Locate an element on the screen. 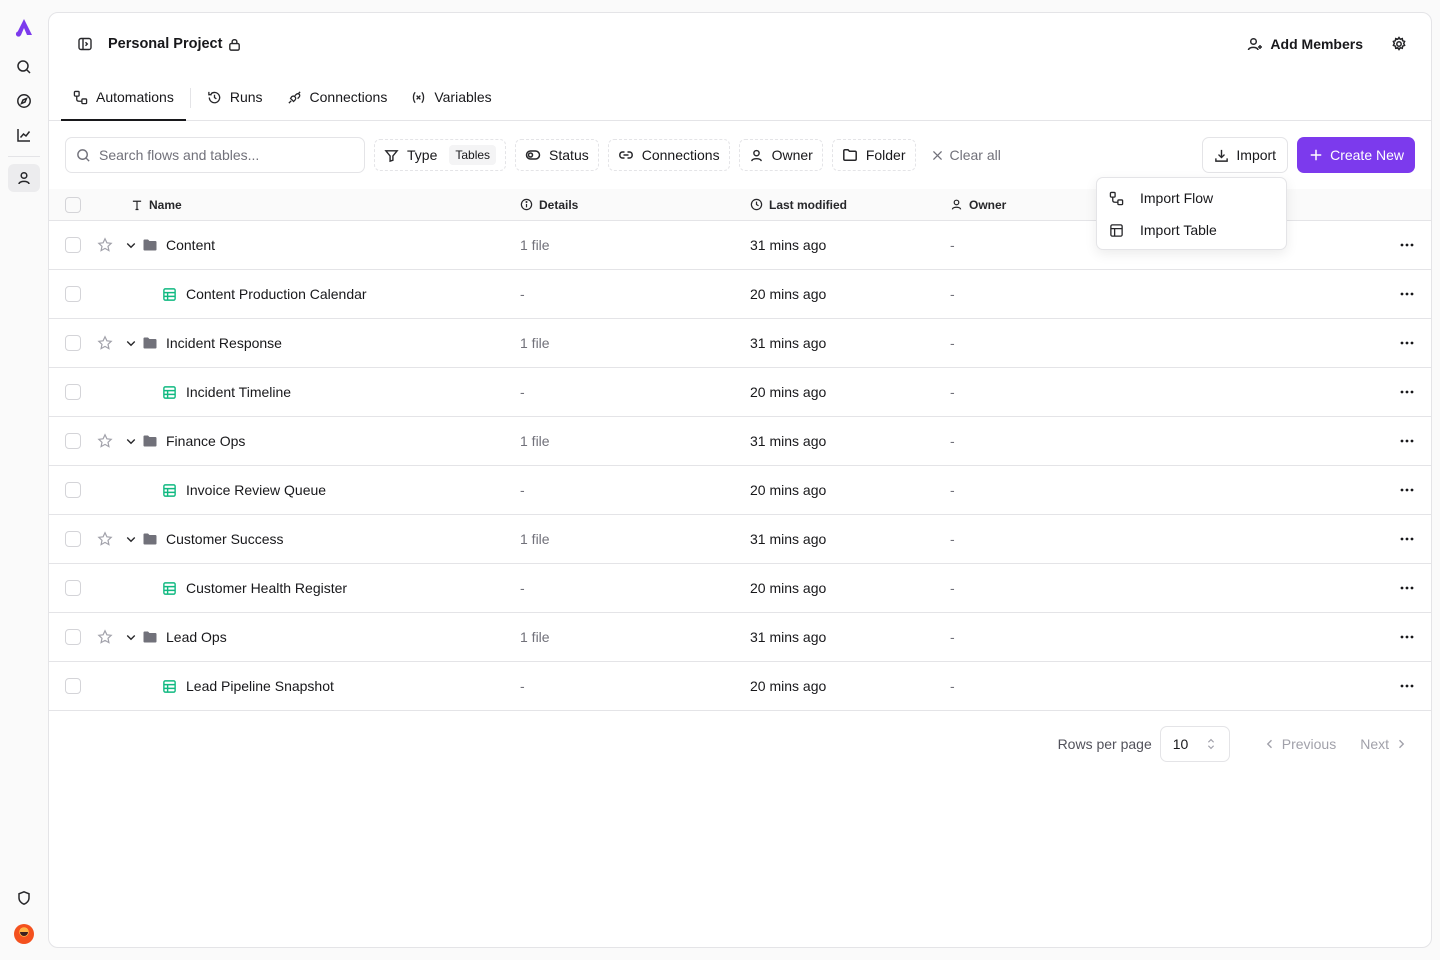 Image resolution: width=1440 pixels, height=960 pixels. column-last-modified: Last modified is located at coordinates (798, 205).